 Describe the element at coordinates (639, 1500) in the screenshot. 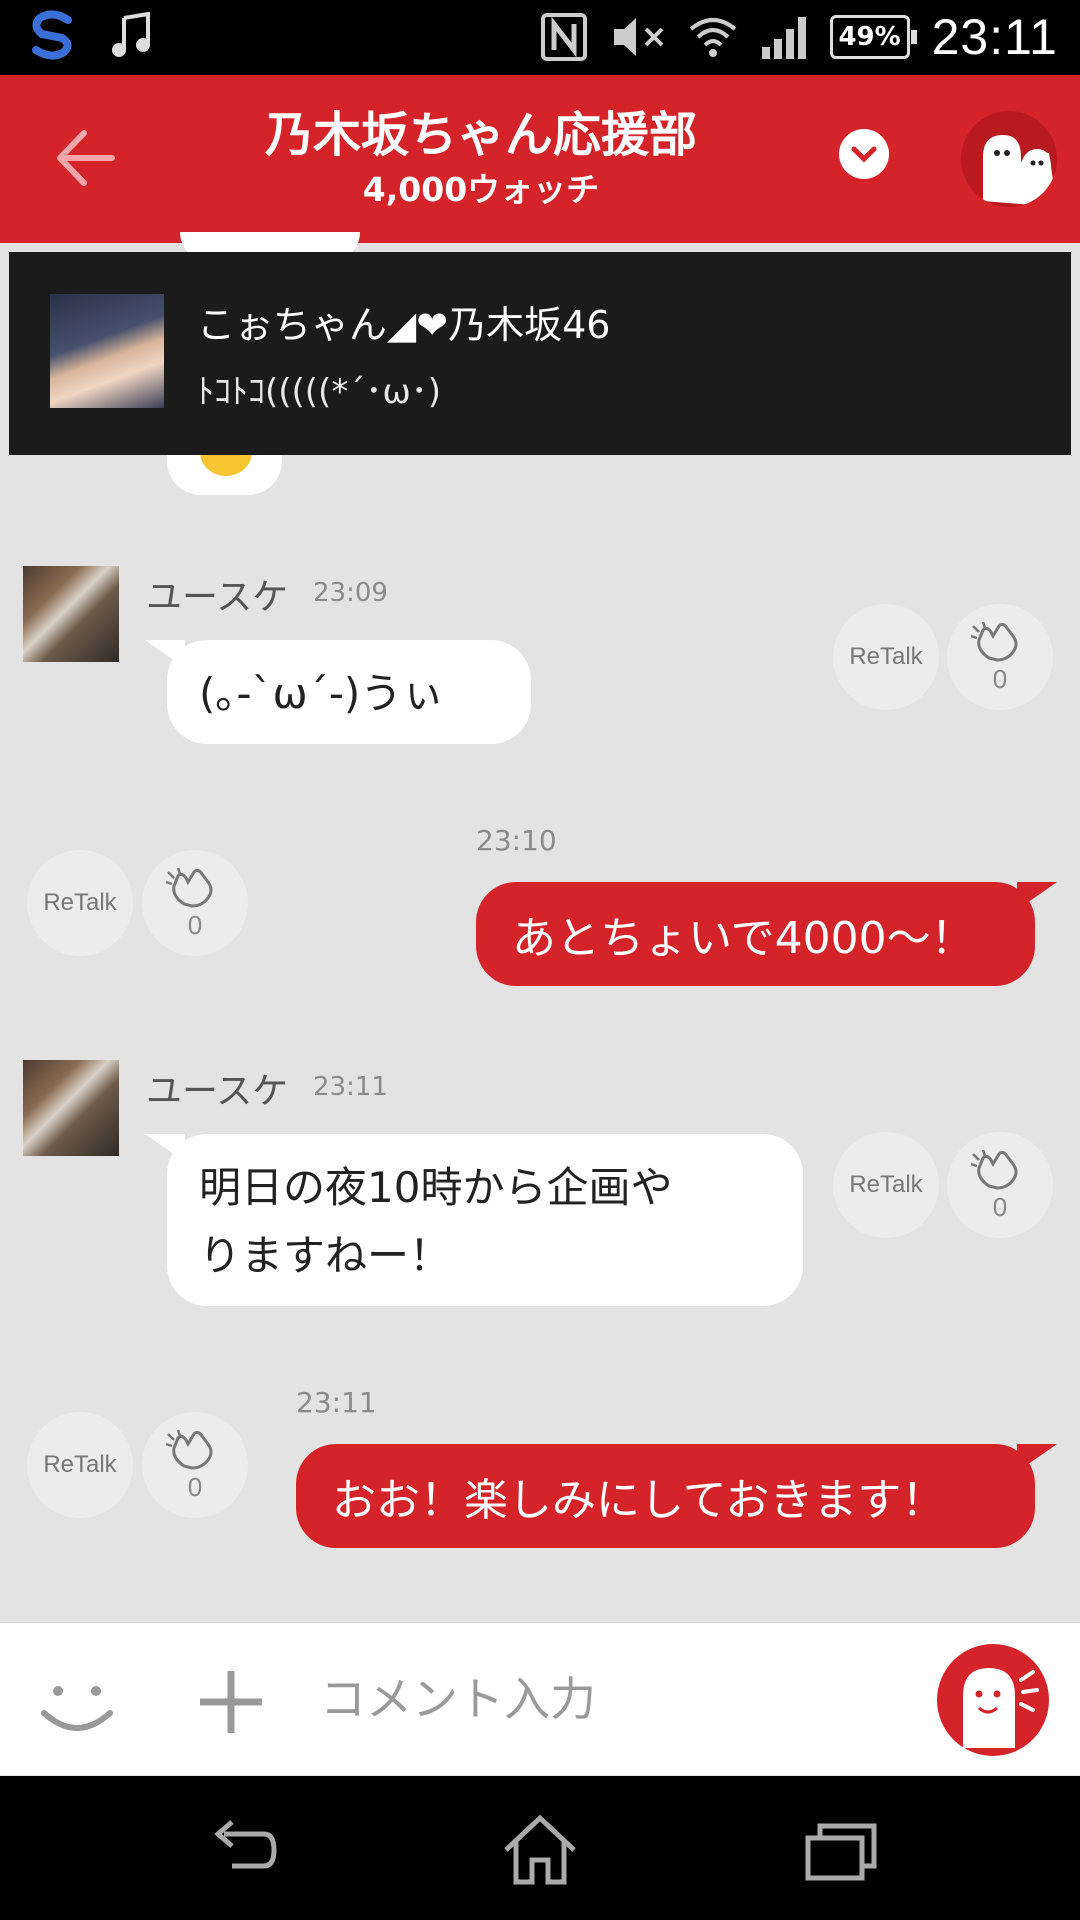

I see `message-text: おお！楽しみにしておきます！` at that location.